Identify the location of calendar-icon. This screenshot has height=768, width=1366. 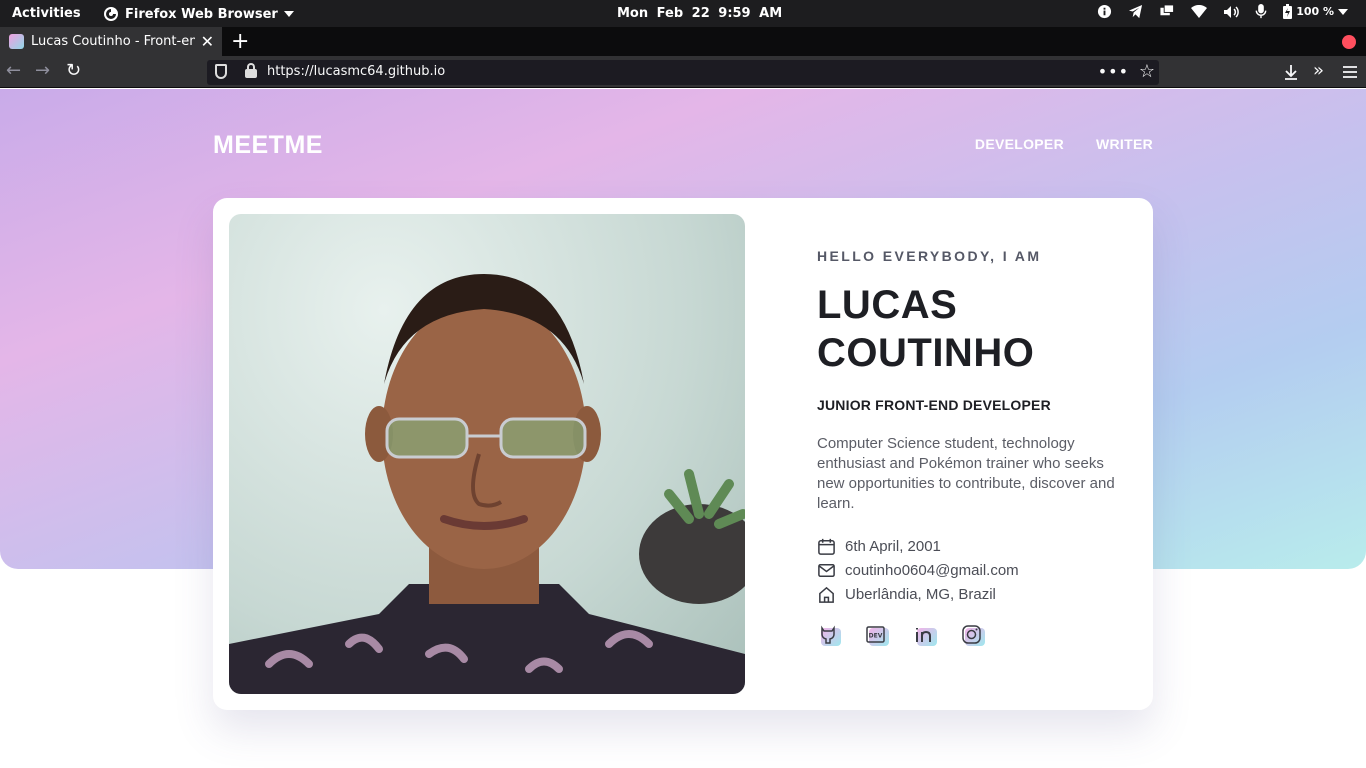
(826, 546).